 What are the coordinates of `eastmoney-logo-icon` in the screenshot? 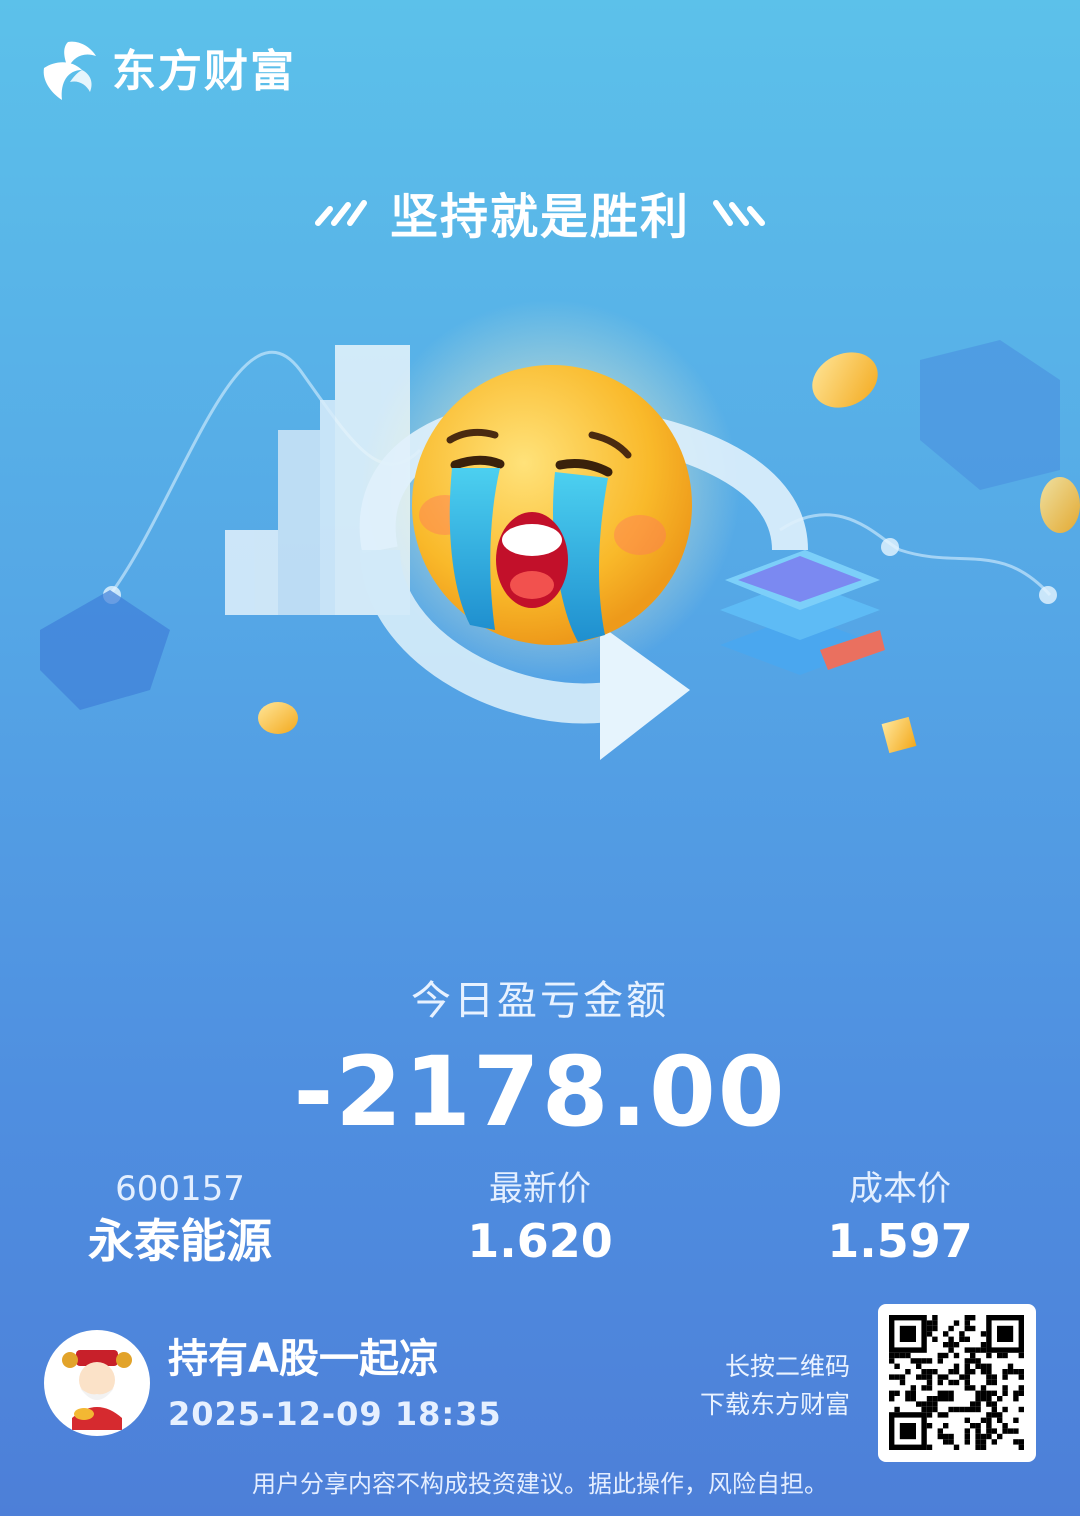 It's located at (69, 70).